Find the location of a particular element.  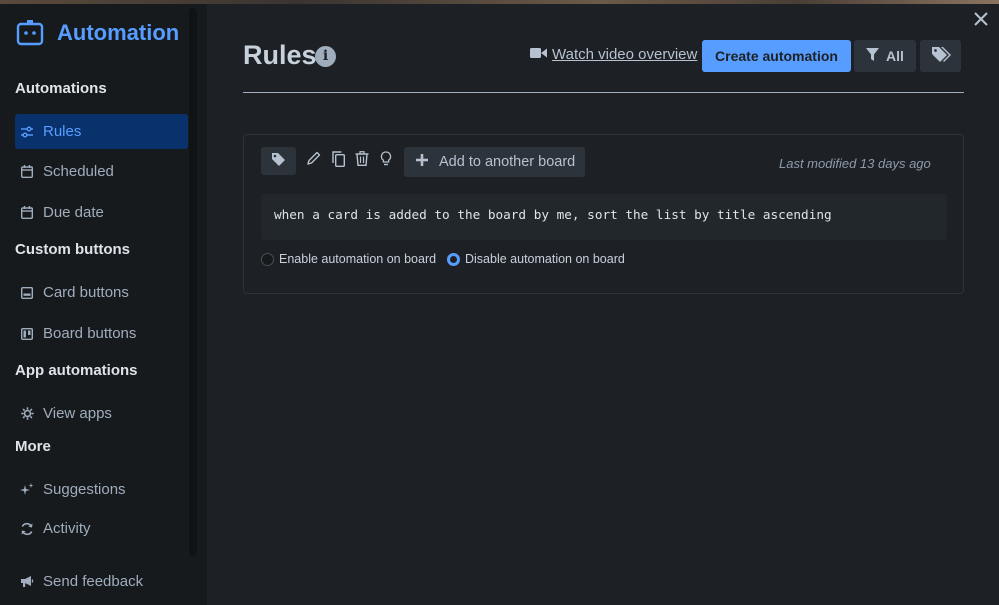

close-button is located at coordinates (981, 21).